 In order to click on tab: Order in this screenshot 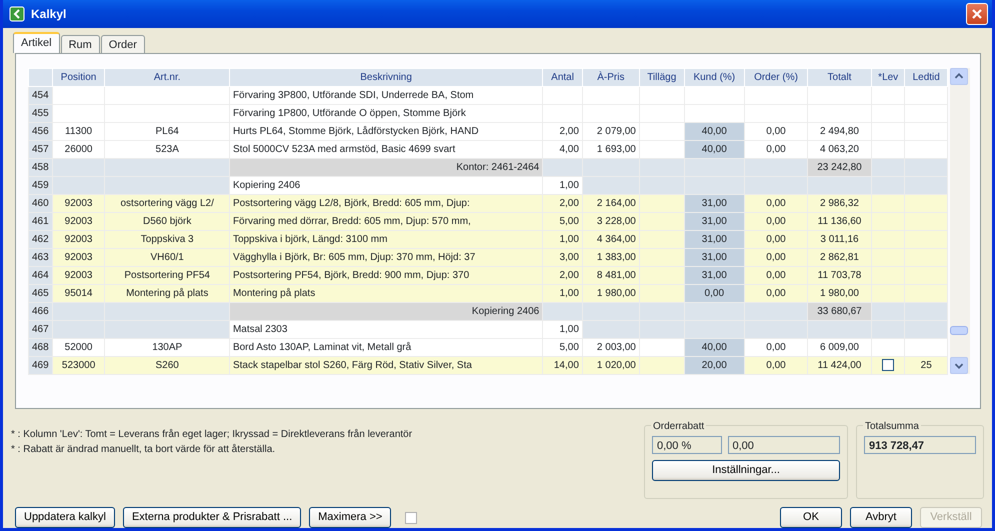, I will do `click(122, 44)`.